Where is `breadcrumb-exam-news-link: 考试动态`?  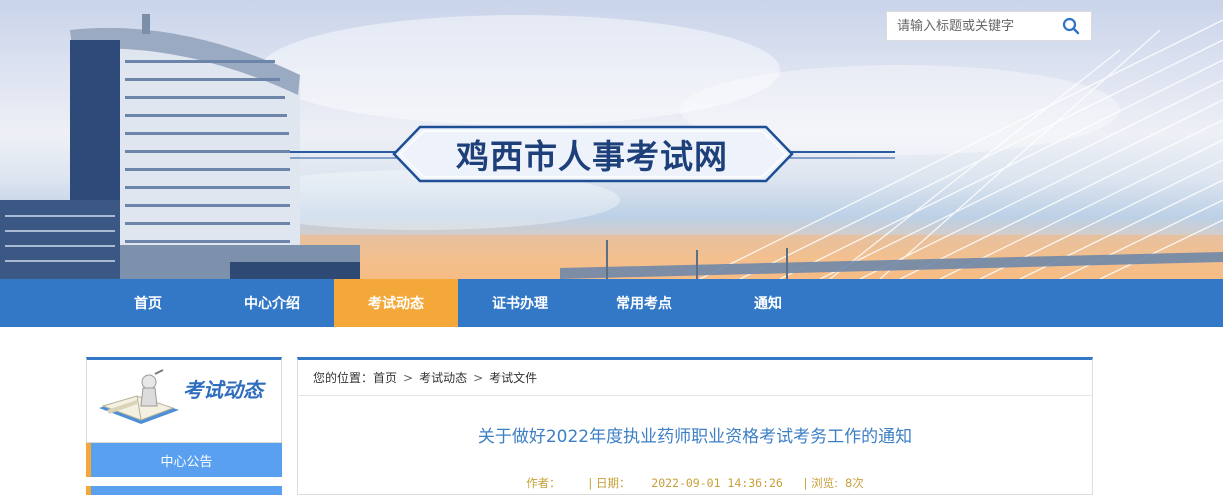 breadcrumb-exam-news-link: 考试动态 is located at coordinates (443, 377).